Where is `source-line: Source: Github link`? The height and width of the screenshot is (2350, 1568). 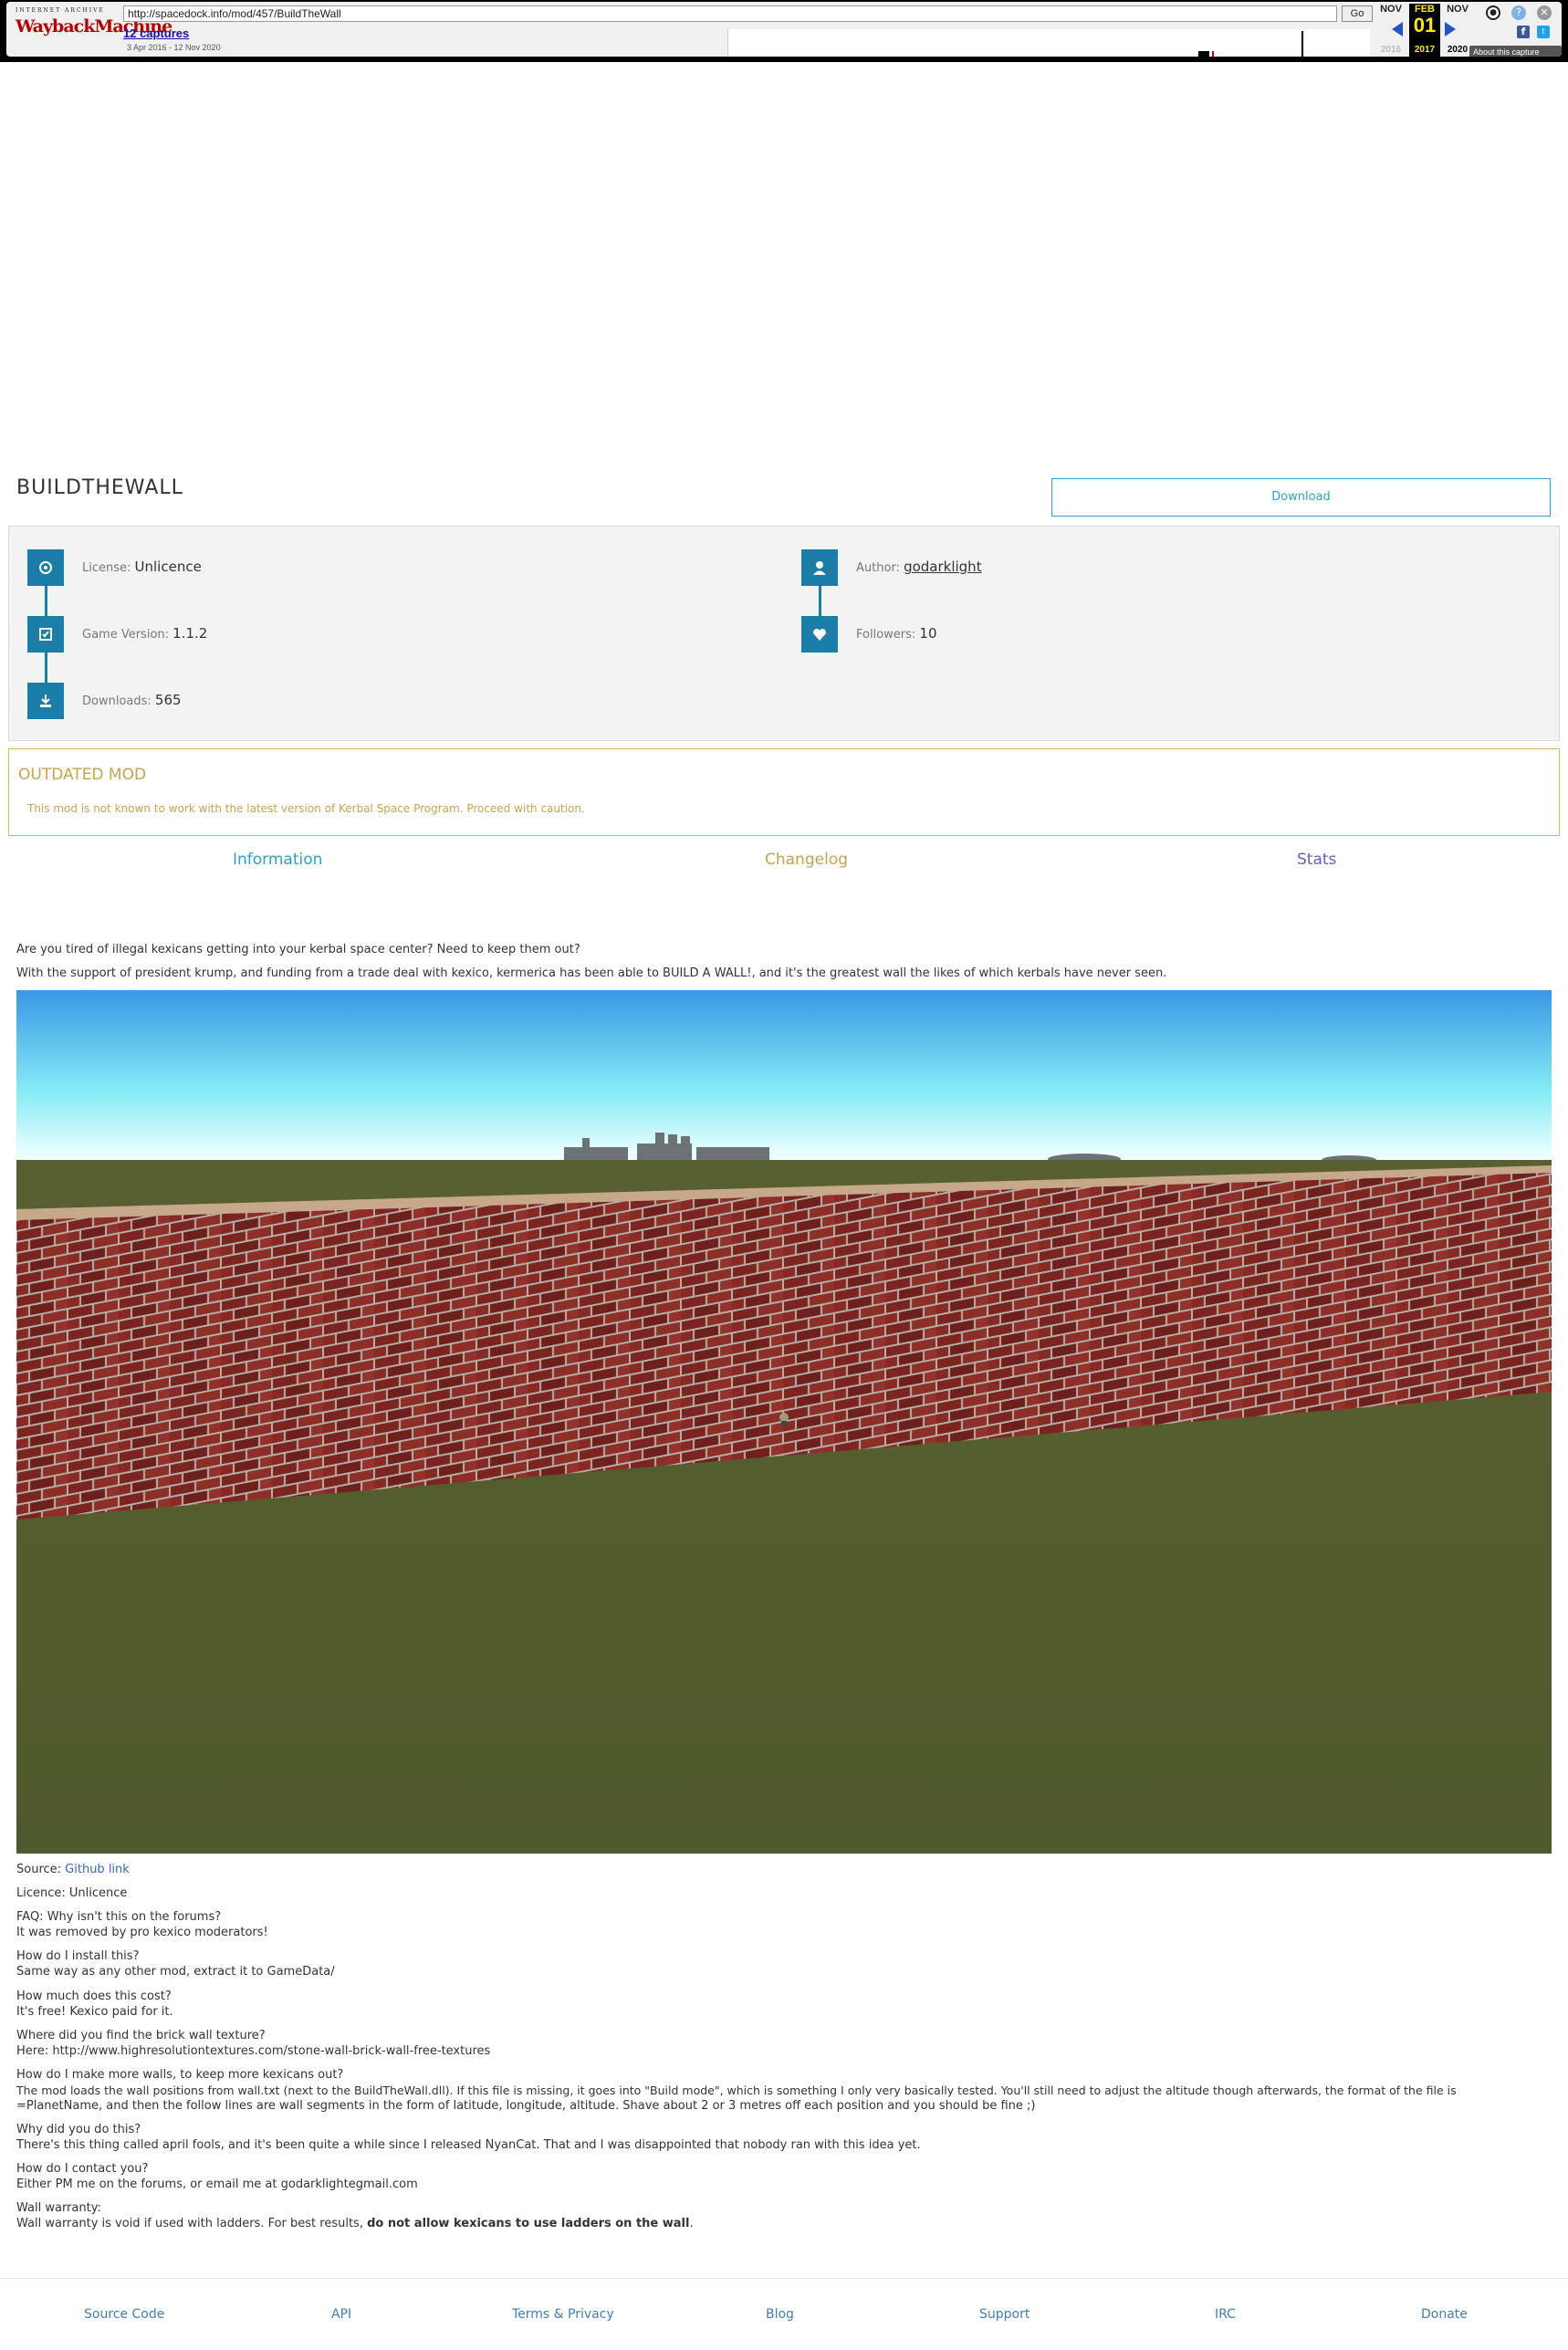 source-line: Source: Github link is located at coordinates (73, 1870).